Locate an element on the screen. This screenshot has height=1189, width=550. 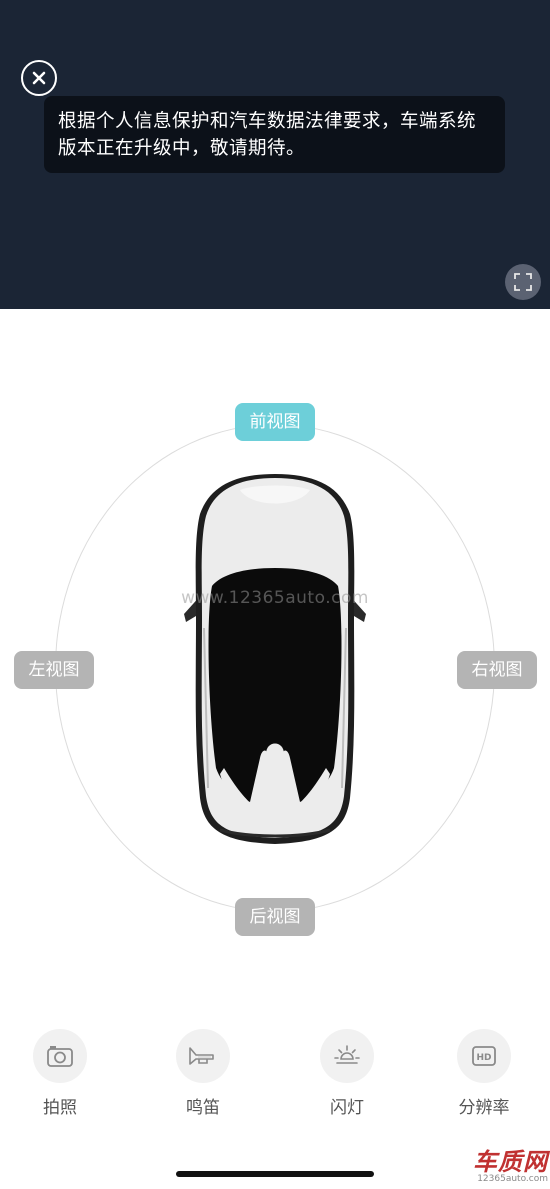
horn-button: 鸣笛 is located at coordinates (203, 1073).